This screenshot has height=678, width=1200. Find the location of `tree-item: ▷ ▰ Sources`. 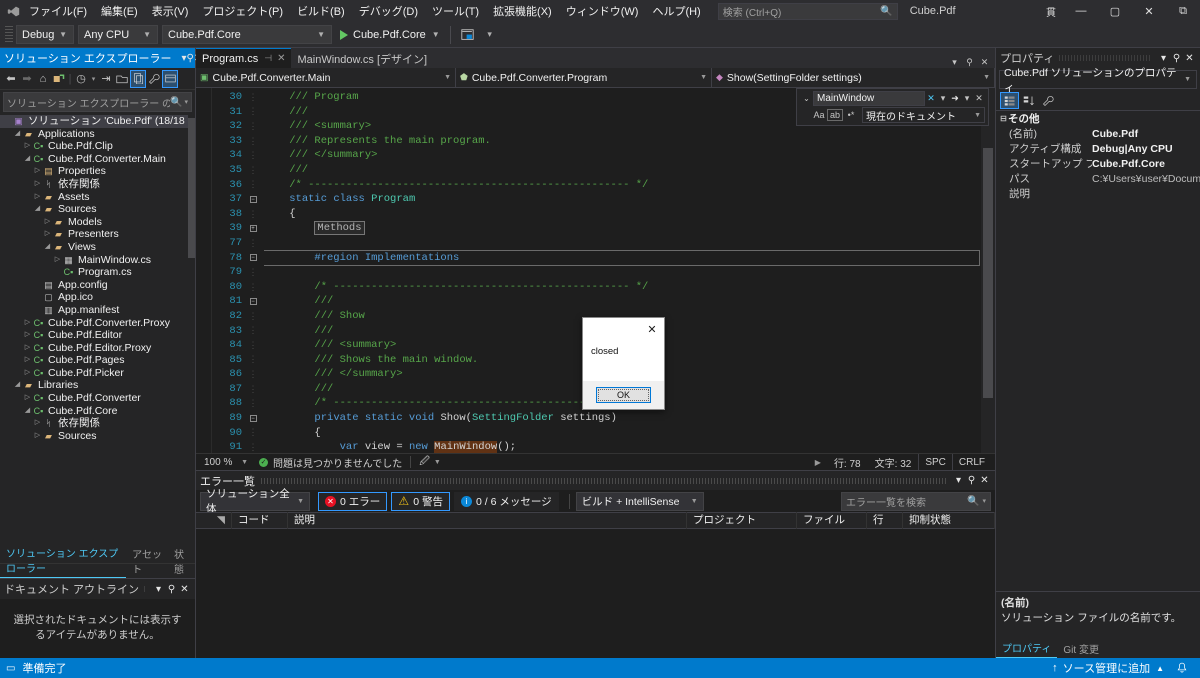

tree-item: ▷ ▰ Sources is located at coordinates (97, 436).